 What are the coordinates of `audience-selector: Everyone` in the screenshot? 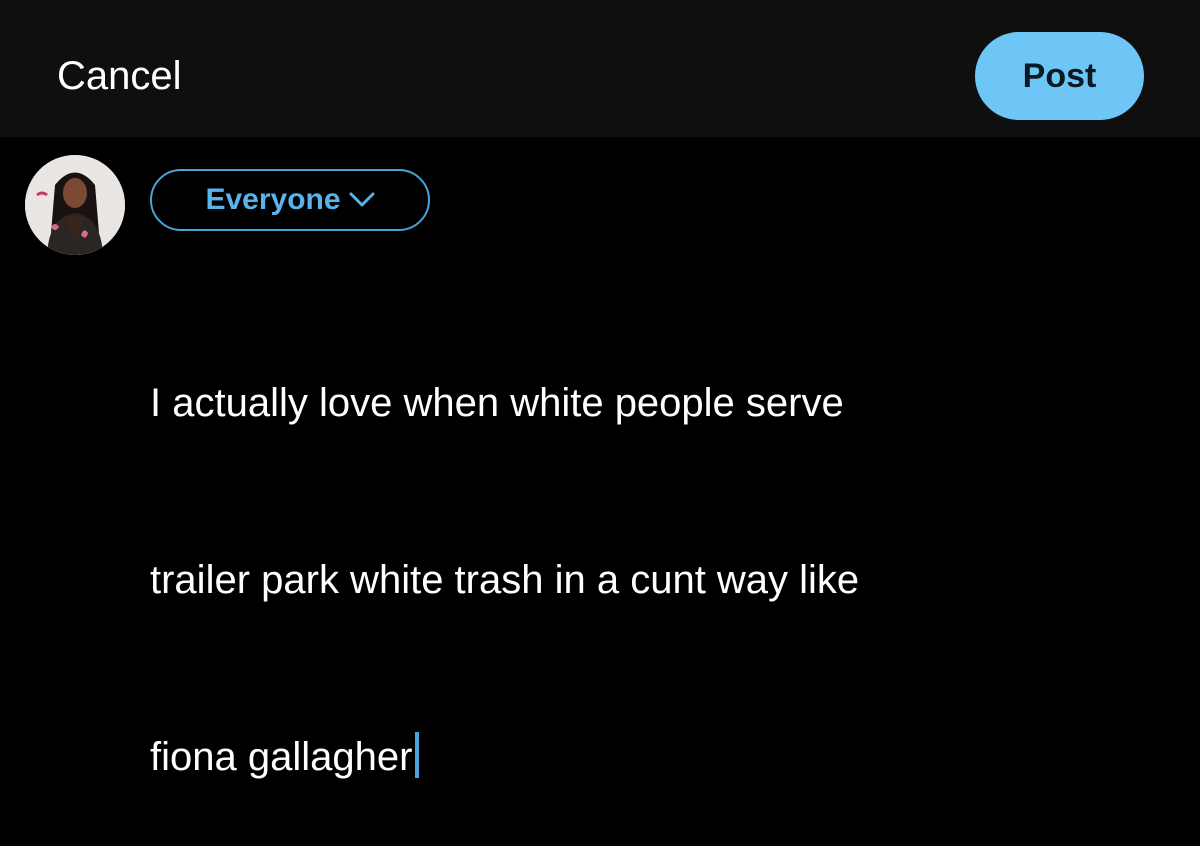 It's located at (290, 200).